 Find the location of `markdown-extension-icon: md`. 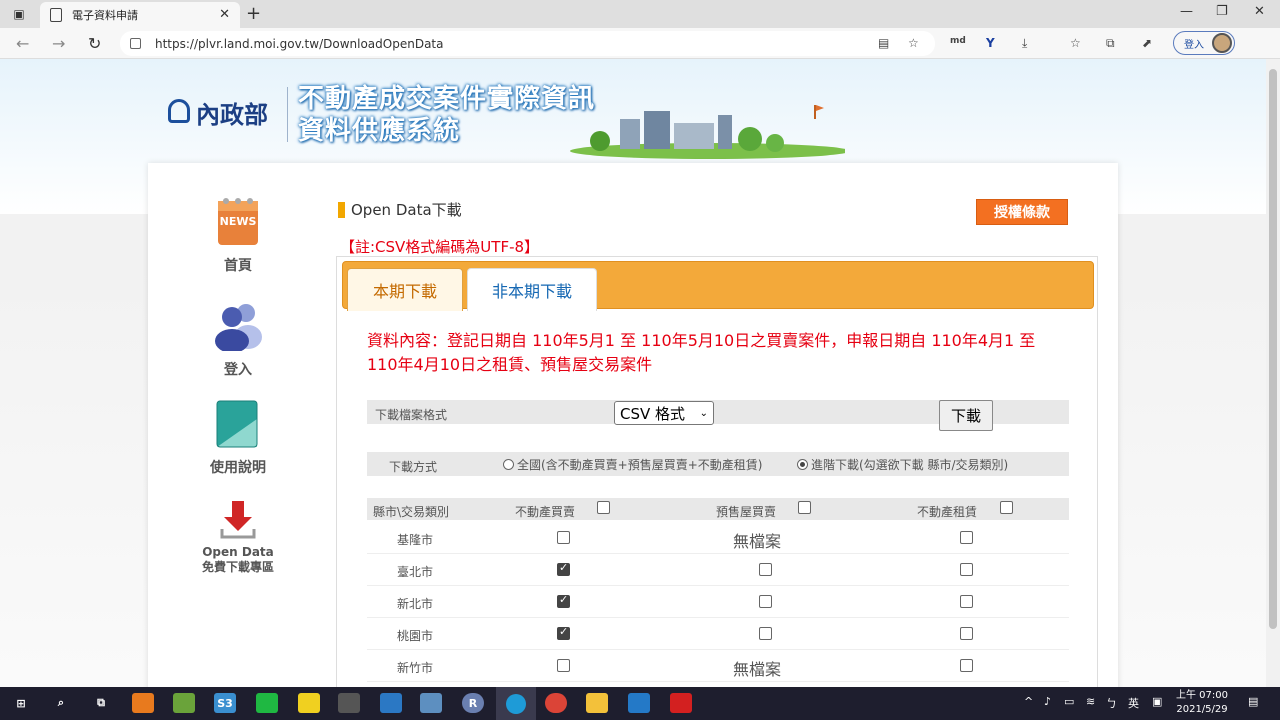

markdown-extension-icon: md is located at coordinates (958, 41).